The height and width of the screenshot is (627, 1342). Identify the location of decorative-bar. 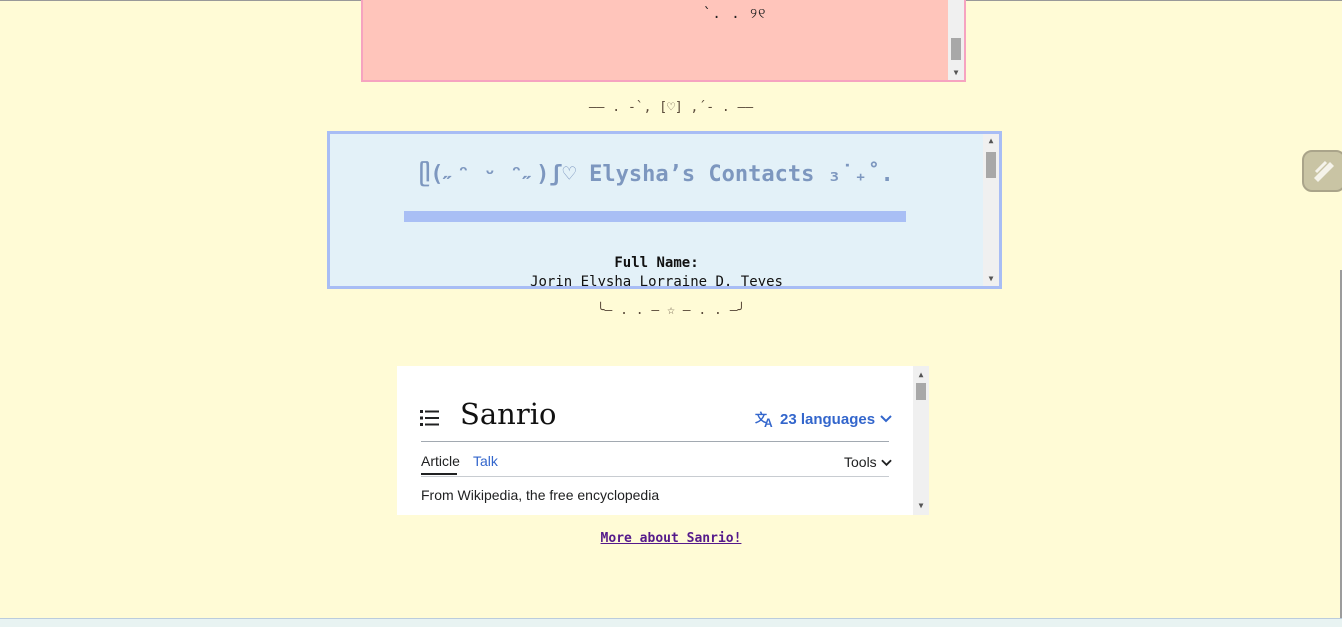
(655, 216).